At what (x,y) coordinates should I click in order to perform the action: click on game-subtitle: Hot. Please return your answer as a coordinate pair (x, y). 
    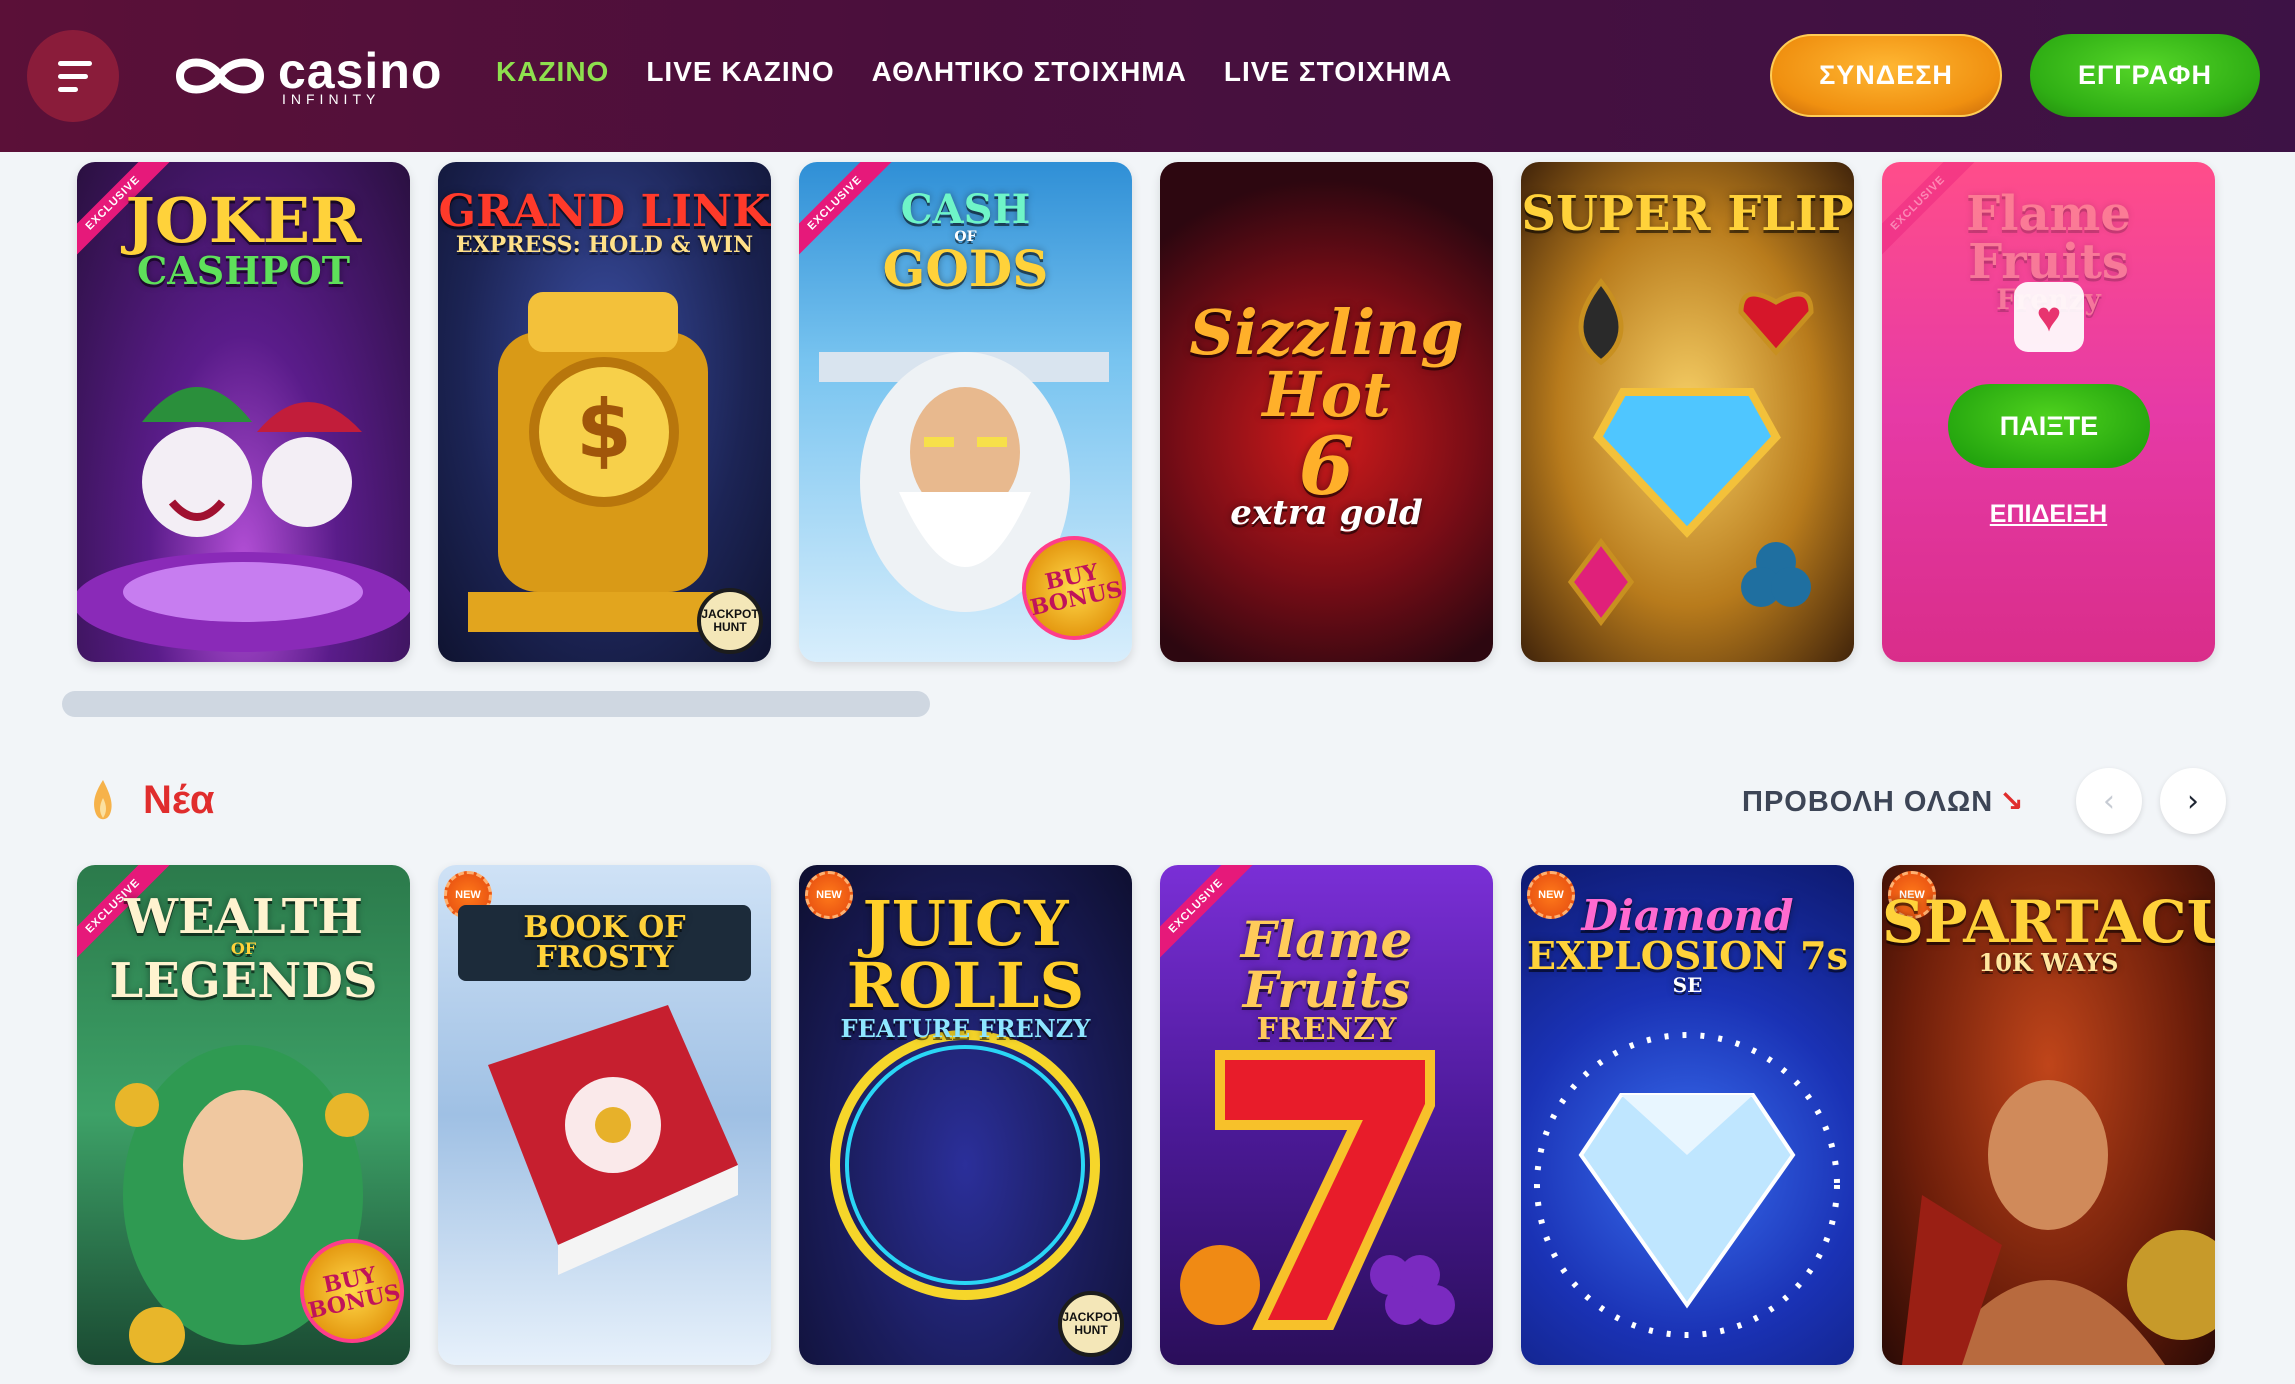
    Looking at the image, I should click on (1326, 394).